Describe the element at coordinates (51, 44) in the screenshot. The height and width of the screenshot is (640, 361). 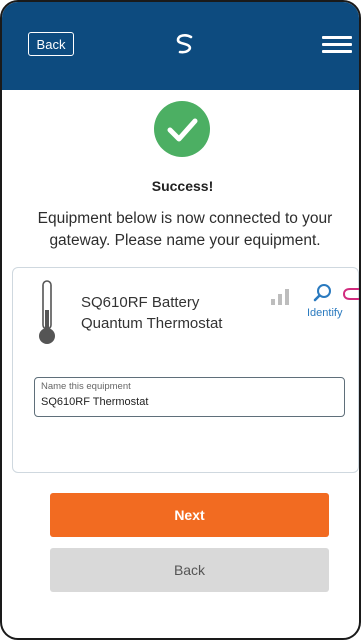
I see `header-back-button: Back` at that location.